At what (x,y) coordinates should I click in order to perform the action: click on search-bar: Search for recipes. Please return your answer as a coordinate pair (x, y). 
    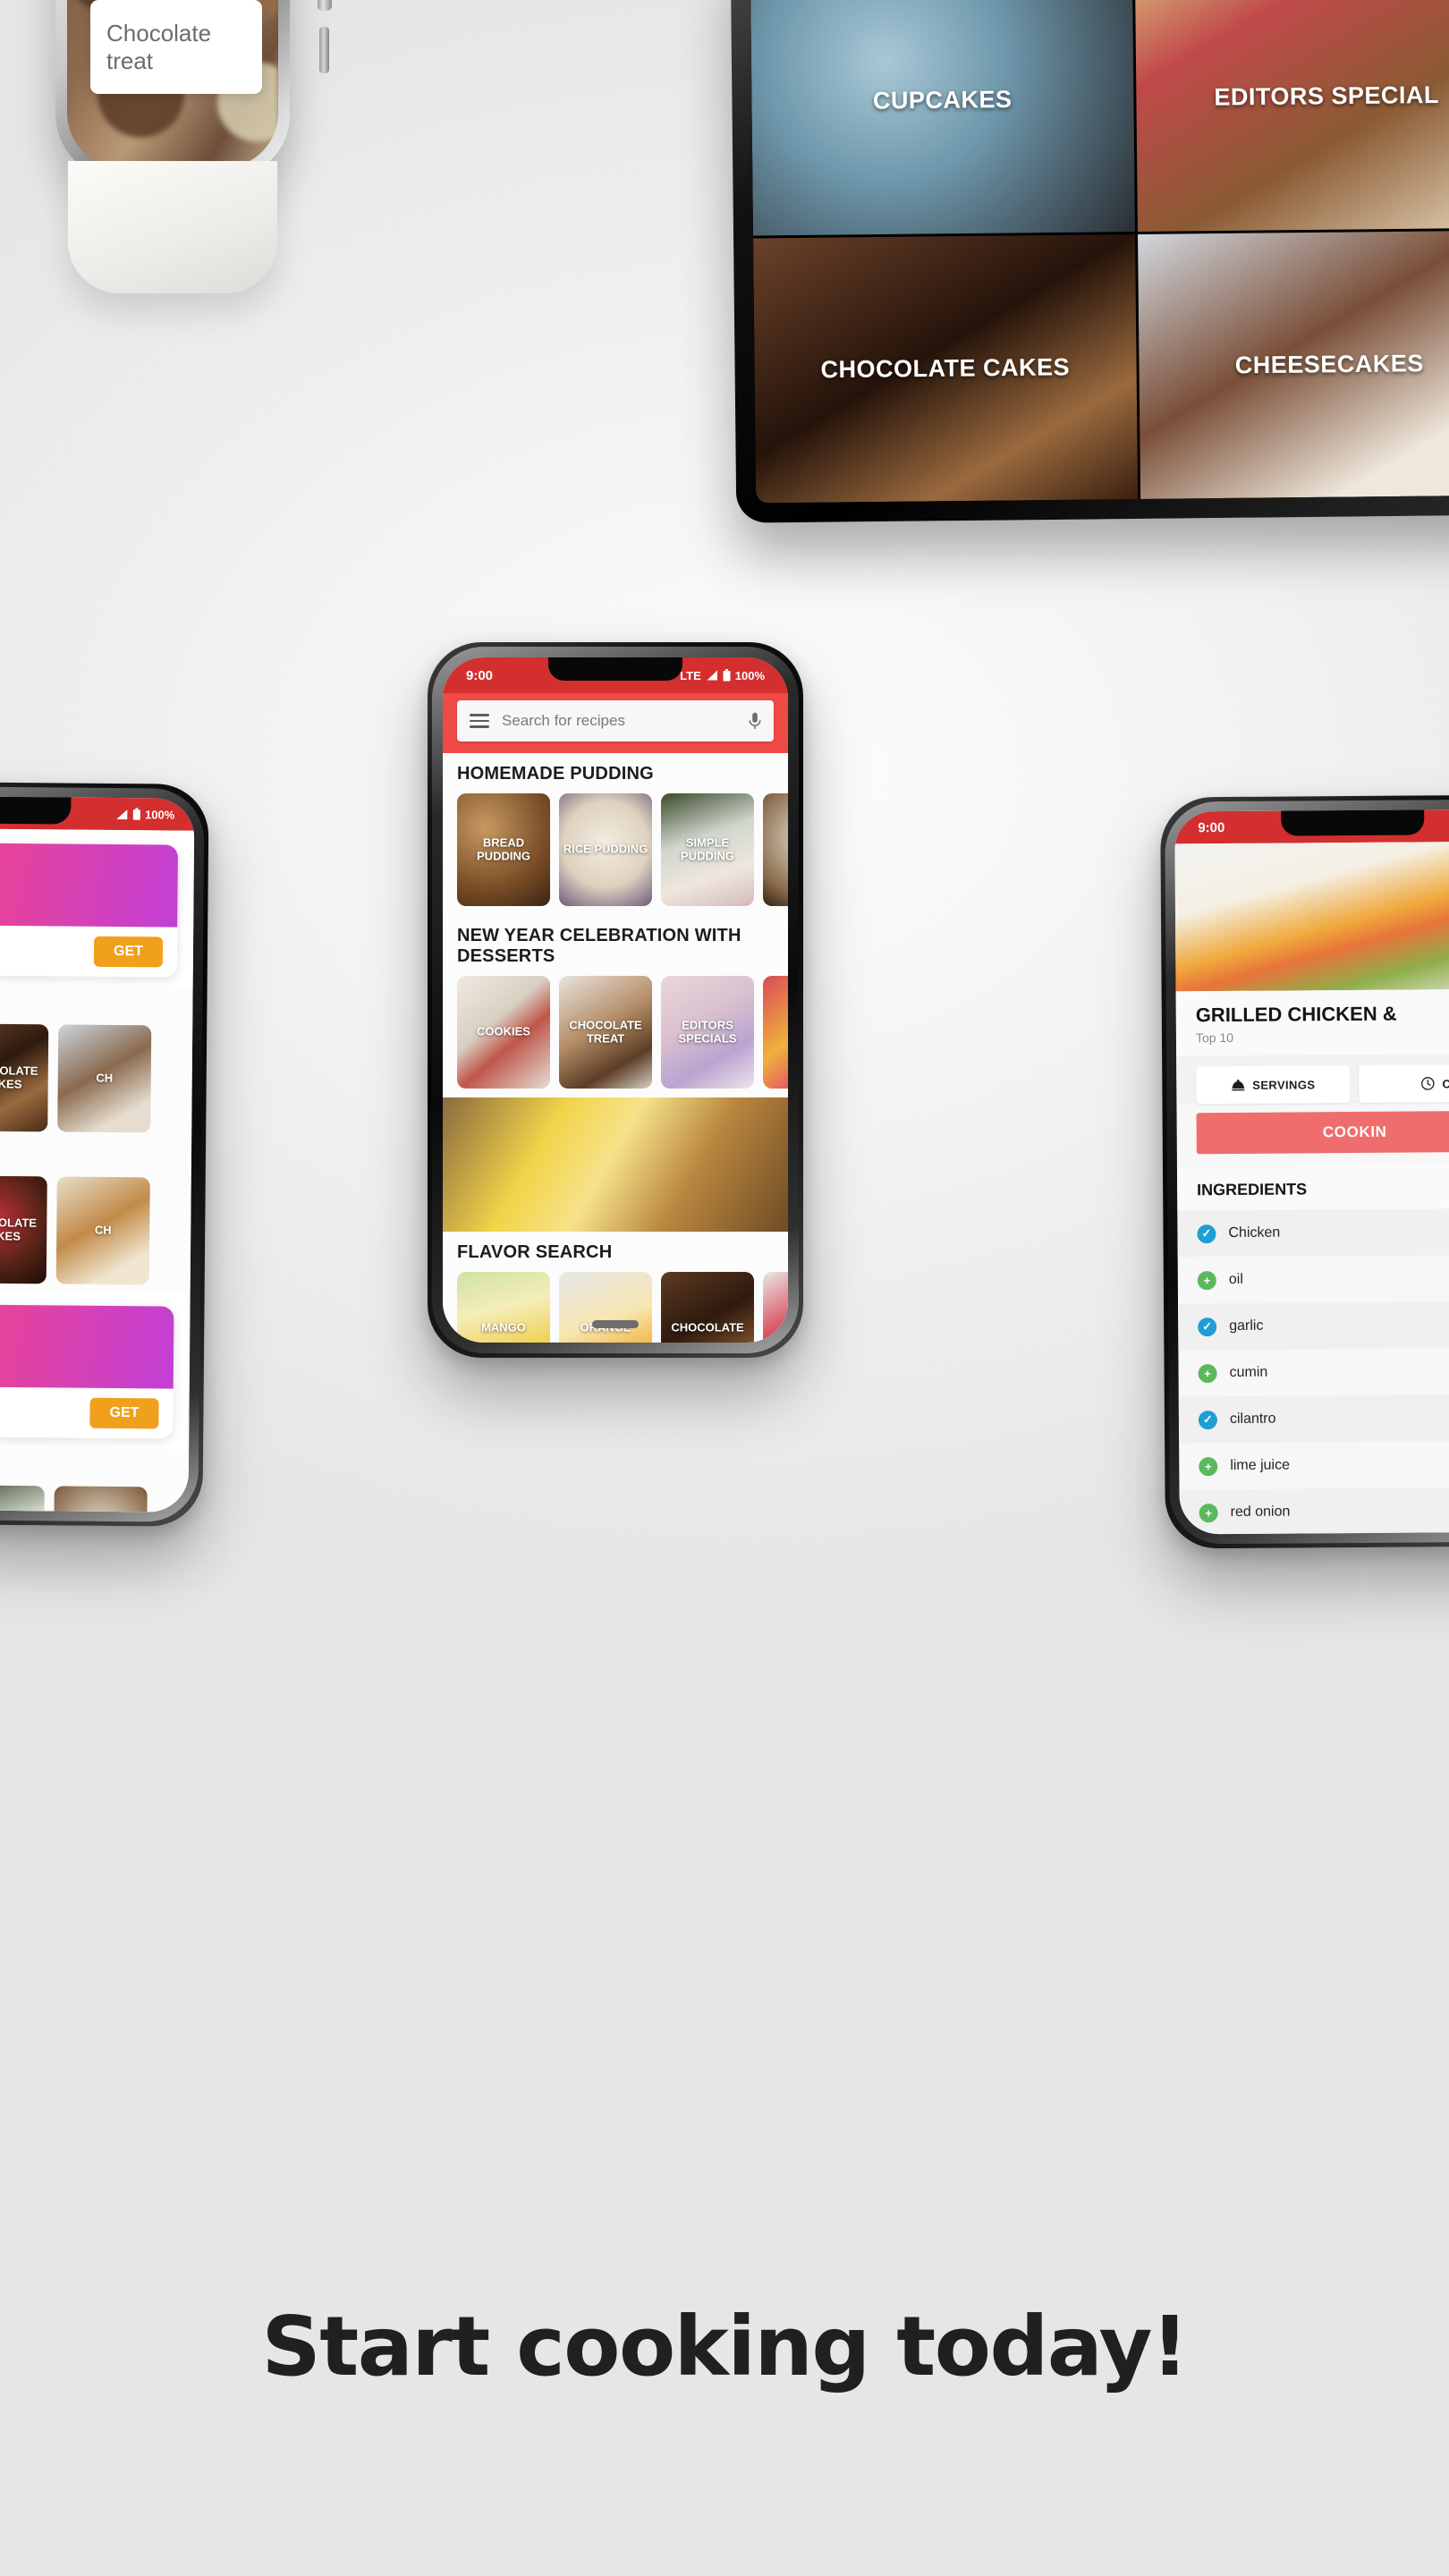
    Looking at the image, I should click on (615, 723).